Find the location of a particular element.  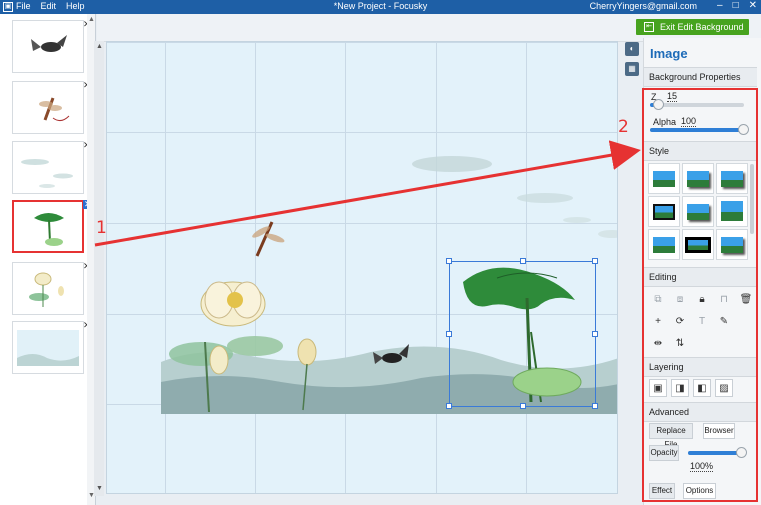

minimize-icon: – is located at coordinates (720, 5).